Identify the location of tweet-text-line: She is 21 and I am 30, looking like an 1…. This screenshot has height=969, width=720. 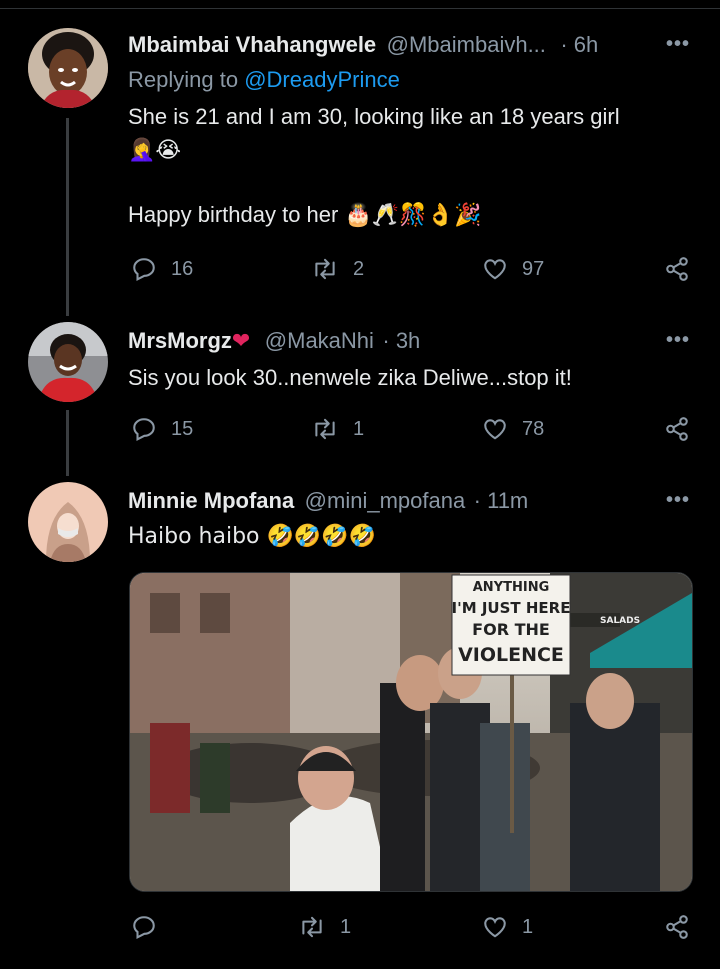
(374, 116).